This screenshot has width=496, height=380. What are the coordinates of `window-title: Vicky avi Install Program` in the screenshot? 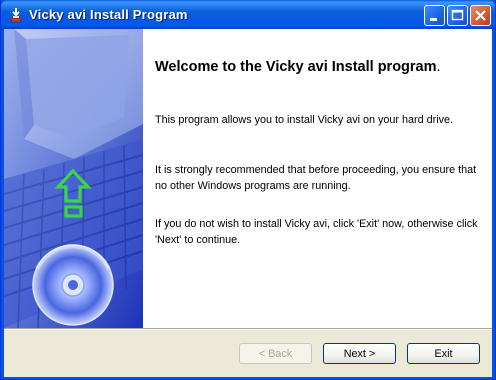 It's located at (108, 14).